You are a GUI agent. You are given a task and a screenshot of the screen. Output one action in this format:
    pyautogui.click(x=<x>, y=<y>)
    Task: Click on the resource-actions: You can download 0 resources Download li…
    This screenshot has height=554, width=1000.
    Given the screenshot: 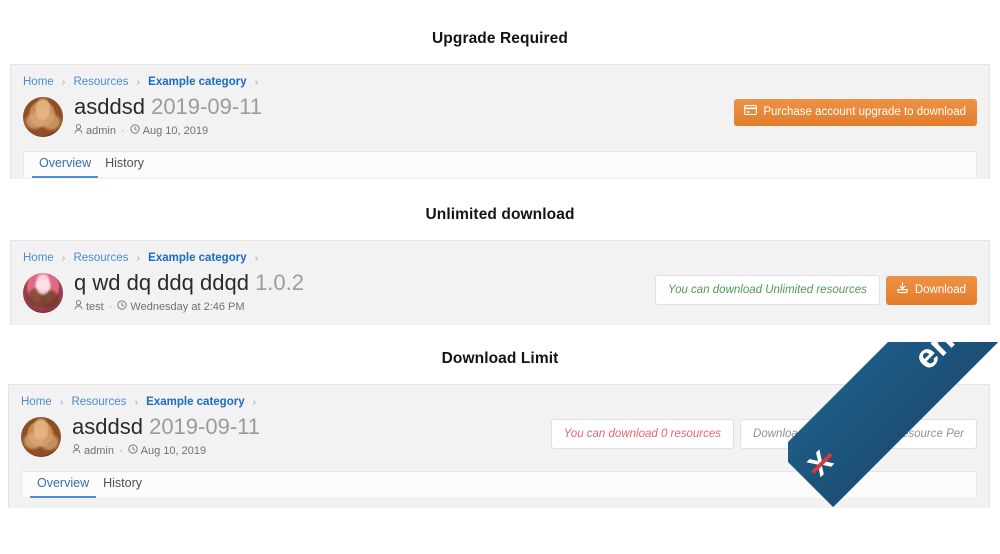 What is the action you would take?
    pyautogui.click(x=763, y=431)
    